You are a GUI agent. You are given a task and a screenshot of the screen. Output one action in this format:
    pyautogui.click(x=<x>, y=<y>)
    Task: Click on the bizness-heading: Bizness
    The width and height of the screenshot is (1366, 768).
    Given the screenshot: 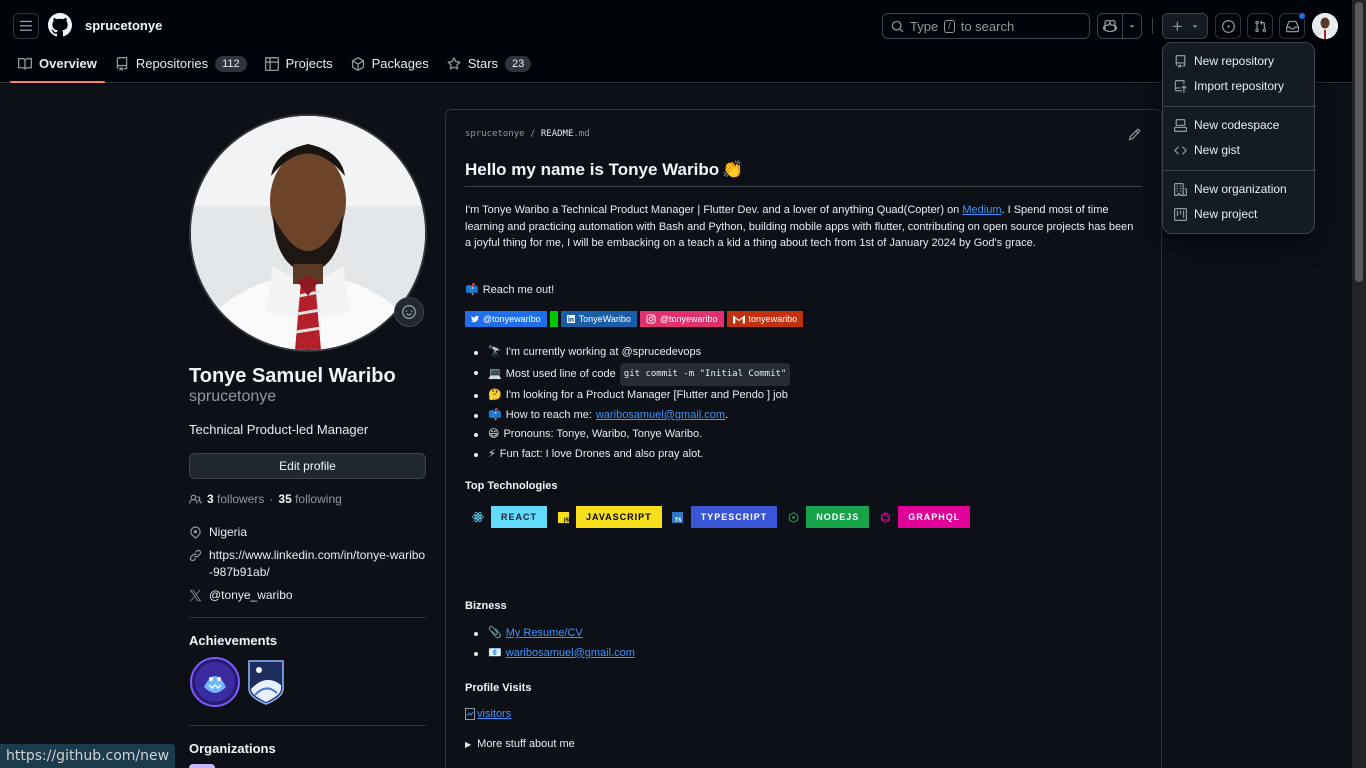 What is the action you would take?
    pyautogui.click(x=486, y=606)
    